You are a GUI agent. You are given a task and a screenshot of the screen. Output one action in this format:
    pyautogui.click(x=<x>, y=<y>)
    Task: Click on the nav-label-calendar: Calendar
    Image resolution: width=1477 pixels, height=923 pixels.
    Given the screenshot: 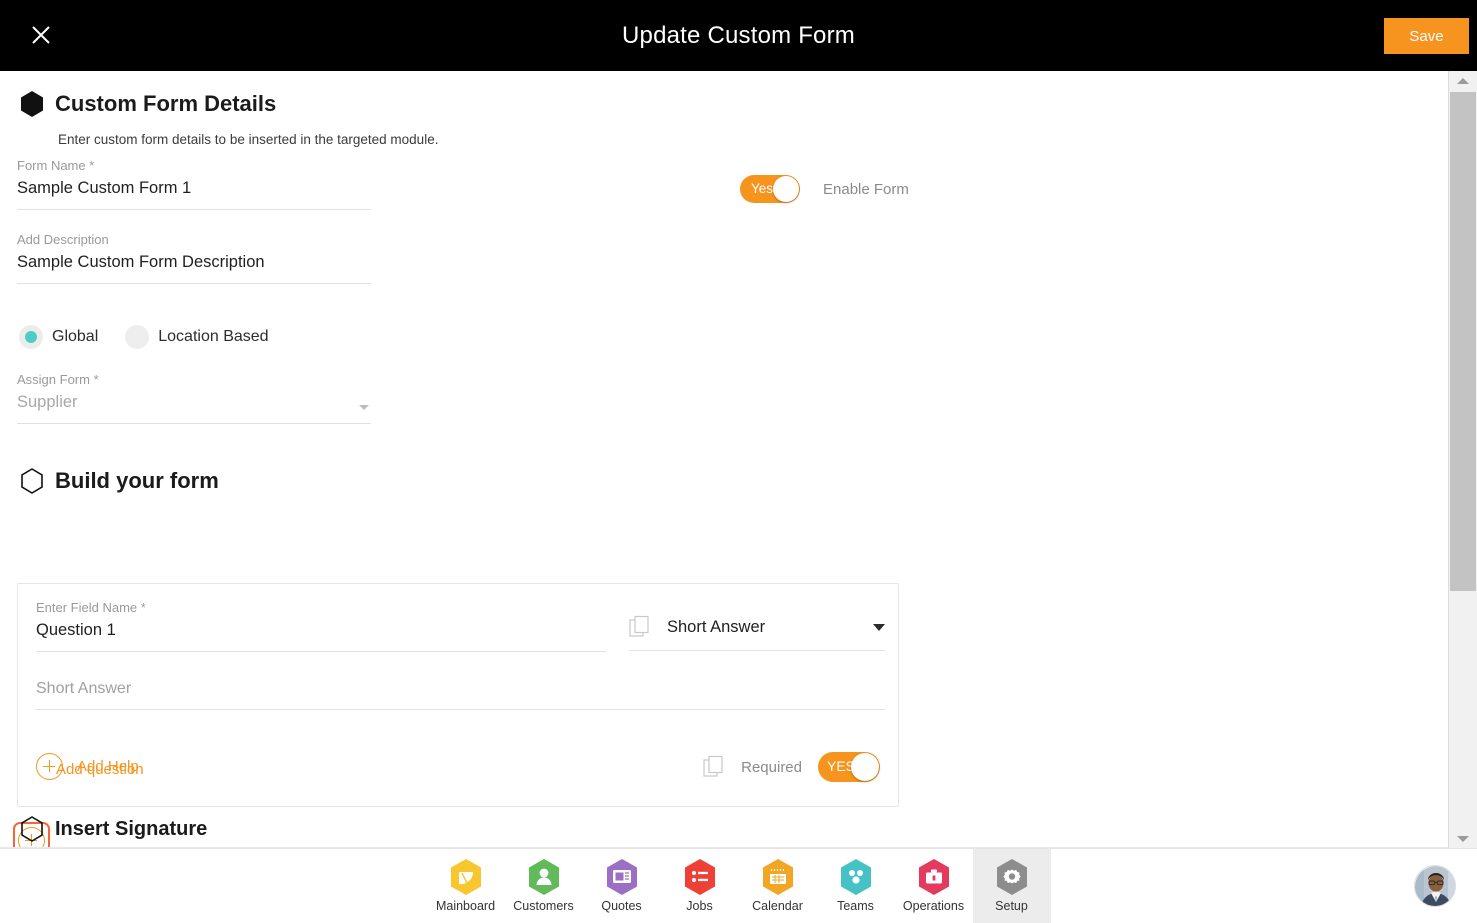 What is the action you would take?
    pyautogui.click(x=777, y=906)
    